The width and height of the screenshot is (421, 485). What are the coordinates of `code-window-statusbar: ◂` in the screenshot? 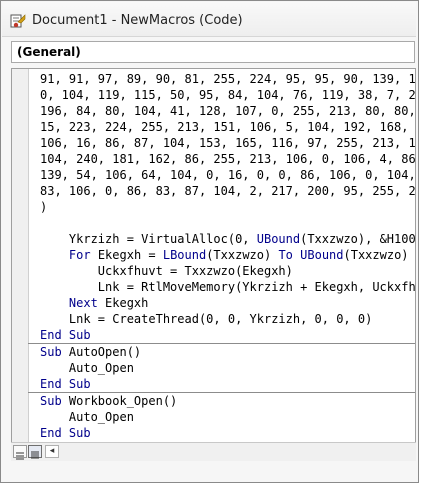 It's located at (213, 451).